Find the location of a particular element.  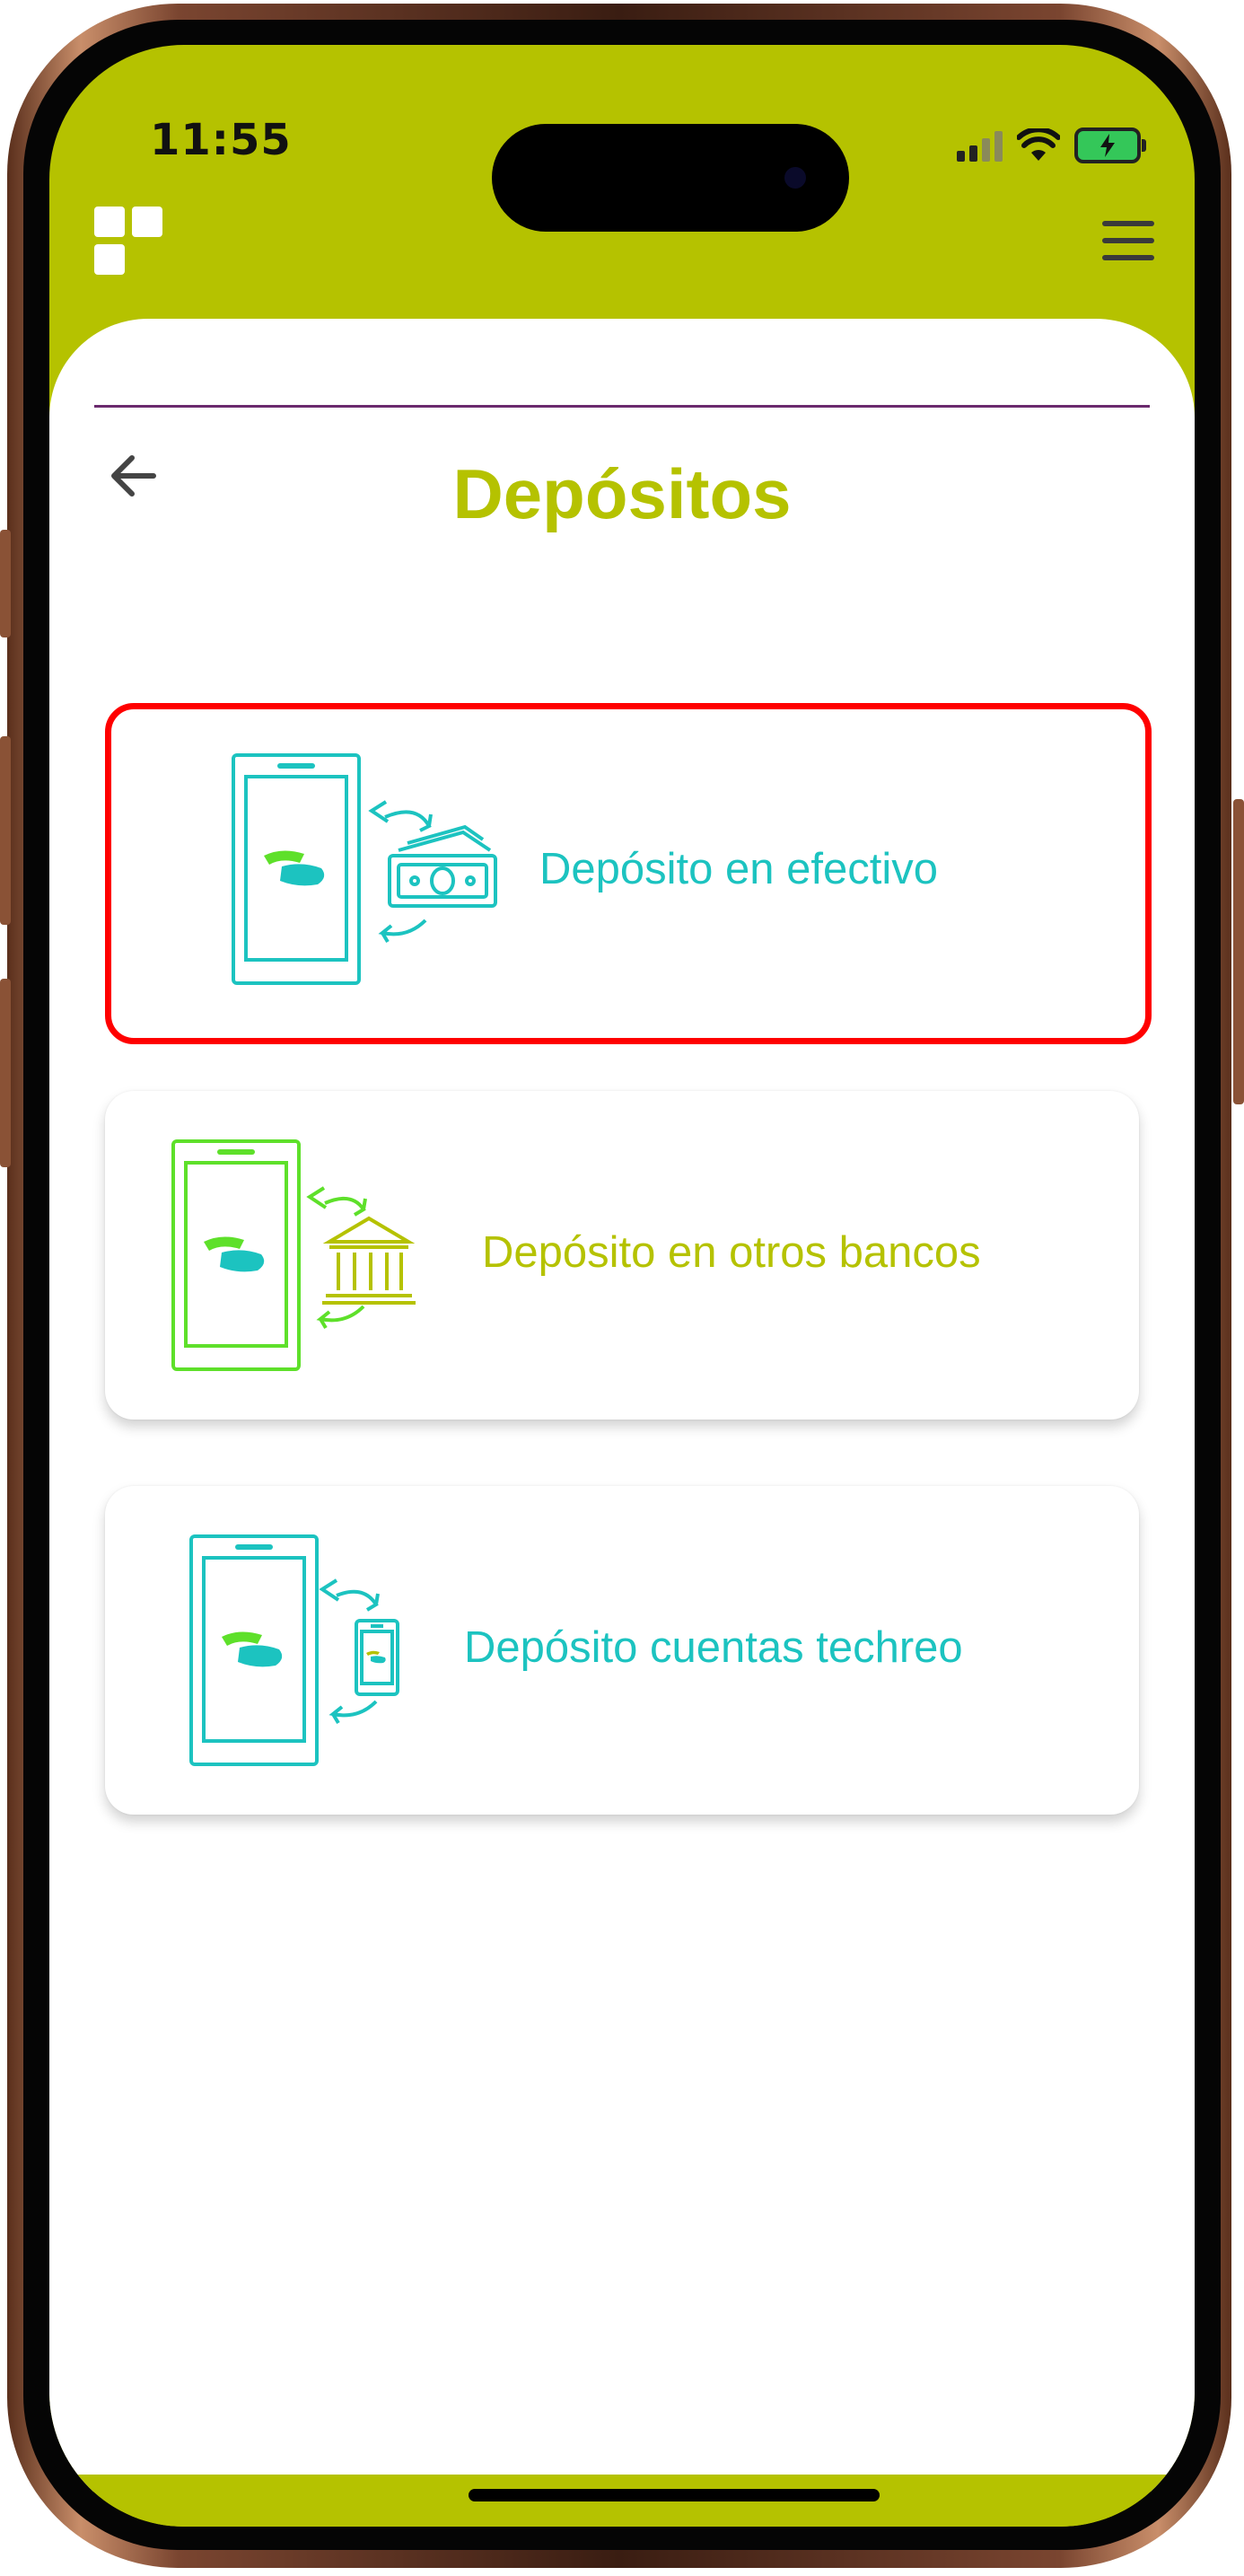

cellular-signal-icon is located at coordinates (980, 145).